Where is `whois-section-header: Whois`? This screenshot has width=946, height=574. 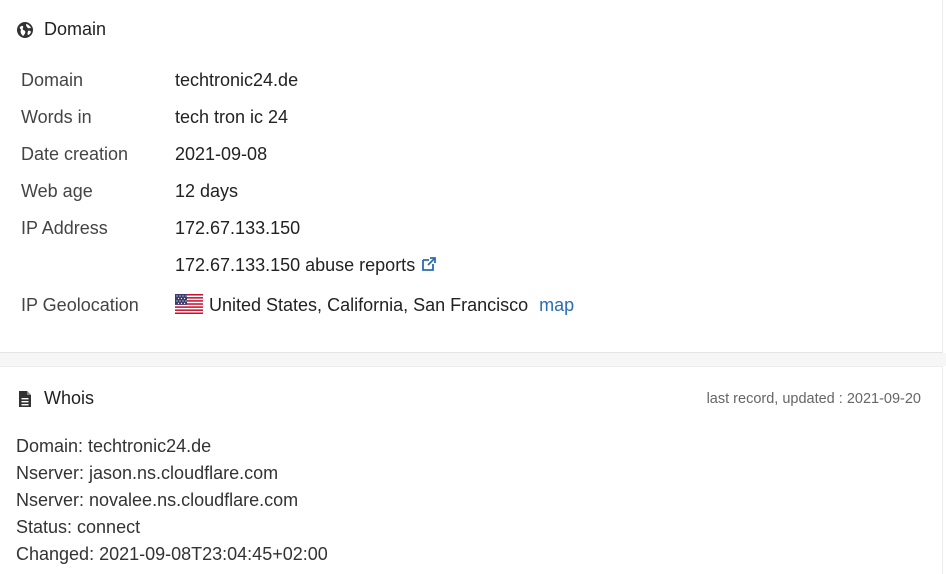
whois-section-header: Whois is located at coordinates (55, 398).